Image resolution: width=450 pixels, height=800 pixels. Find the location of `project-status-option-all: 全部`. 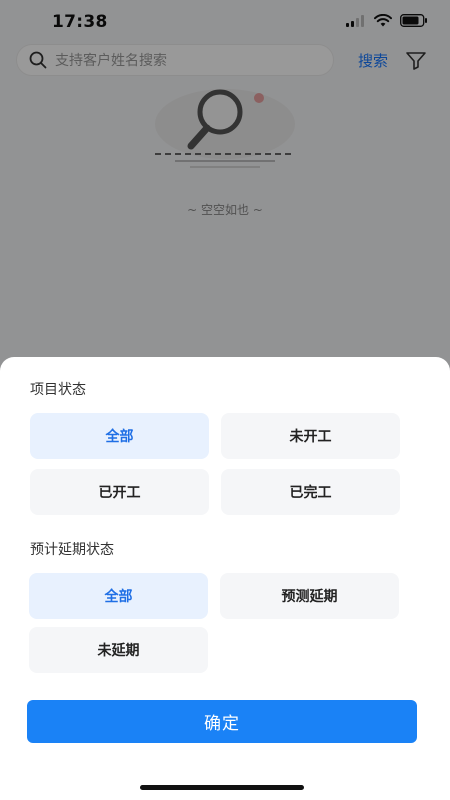

project-status-option-all: 全部 is located at coordinates (119, 436).